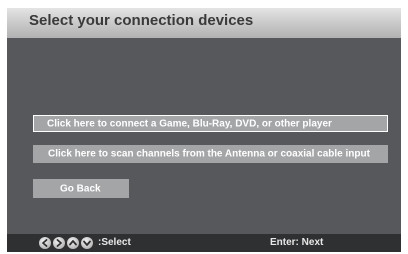 The image size is (408, 254). I want to click on down-arrow-icon, so click(87, 243).